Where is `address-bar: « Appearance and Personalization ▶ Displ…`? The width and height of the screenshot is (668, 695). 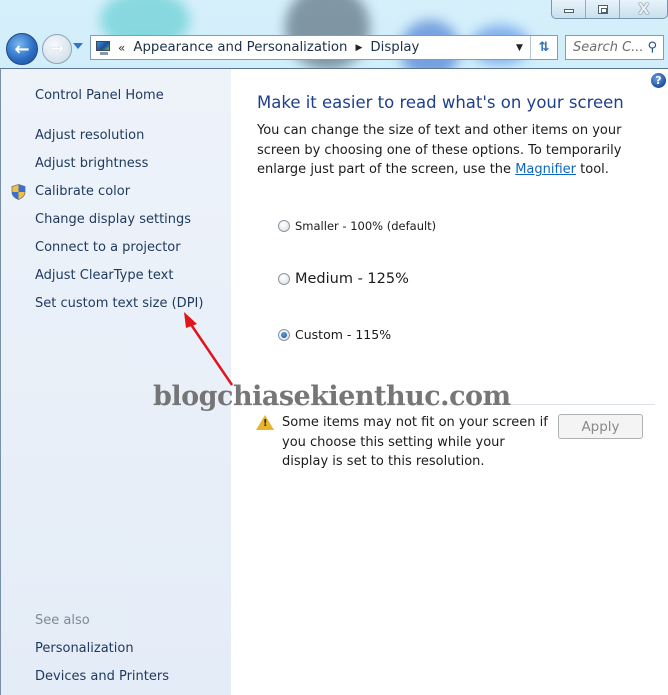
address-bar: « Appearance and Personalization ▶ Displ… is located at coordinates (324, 47).